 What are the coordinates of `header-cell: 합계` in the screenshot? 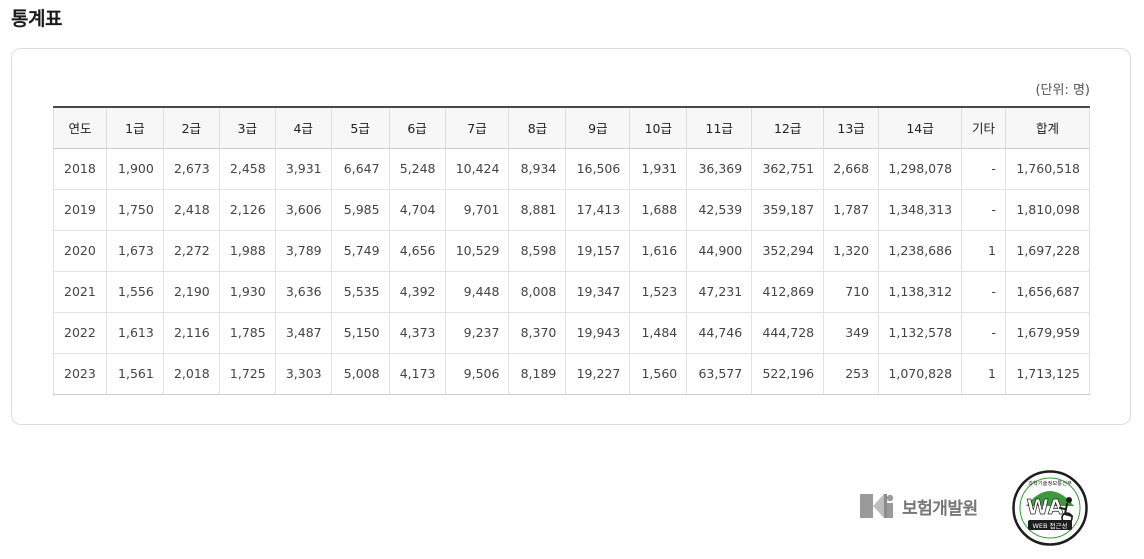 It's located at (1048, 128).